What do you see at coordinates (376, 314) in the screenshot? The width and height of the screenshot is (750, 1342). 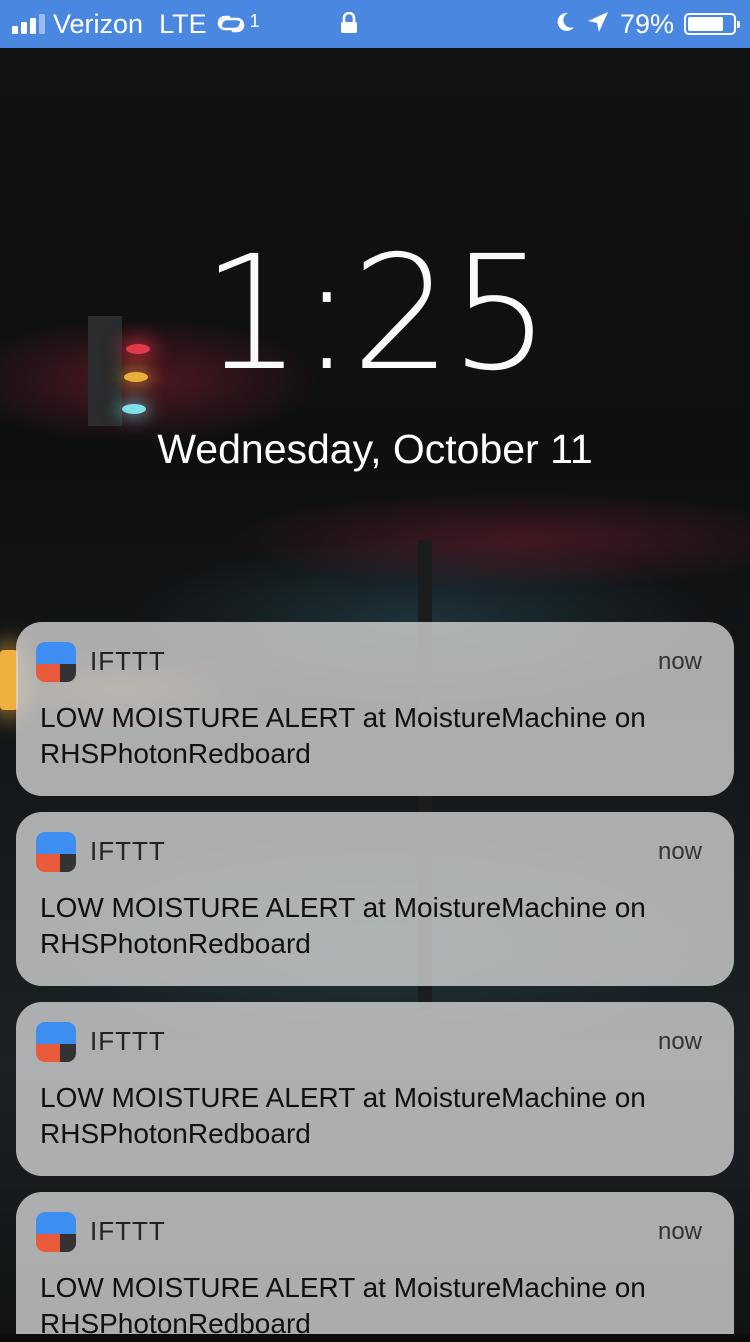 I see `lock-screen-time: 1:25` at bounding box center [376, 314].